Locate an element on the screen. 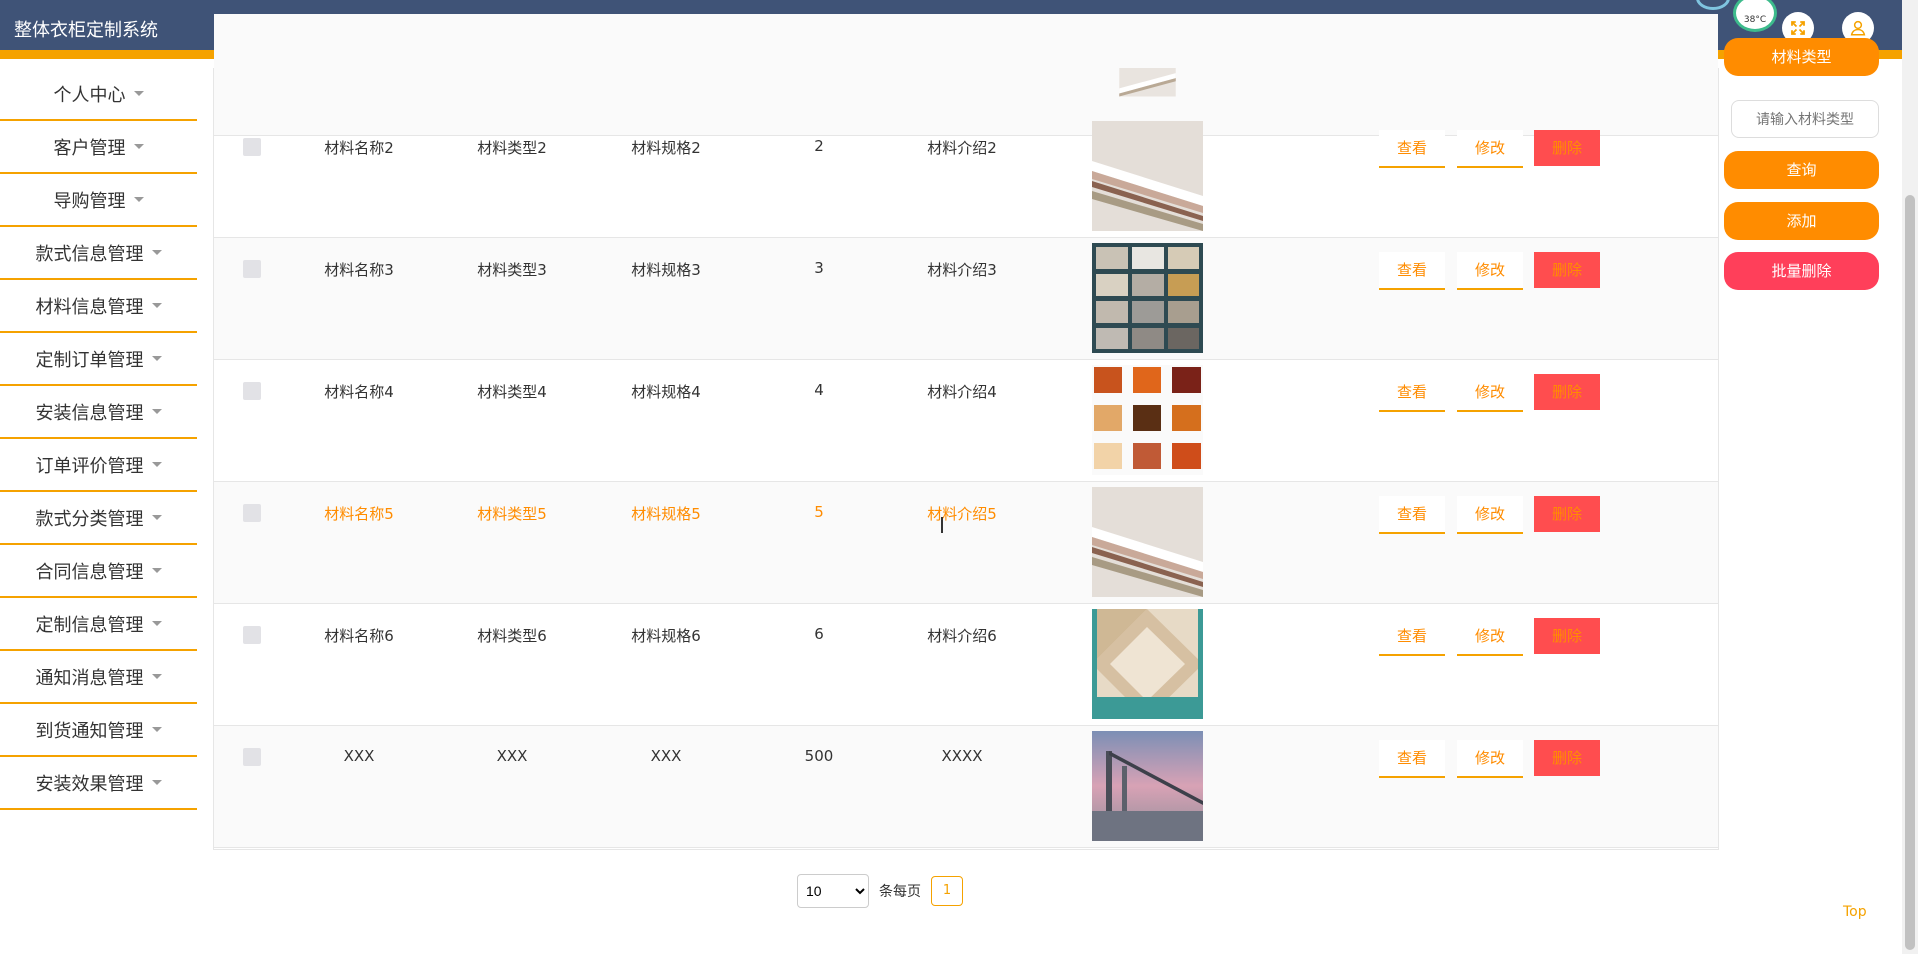 This screenshot has height=954, width=1918. sidebar-item-custom-orders: 定制订单管理 is located at coordinates (98, 359).